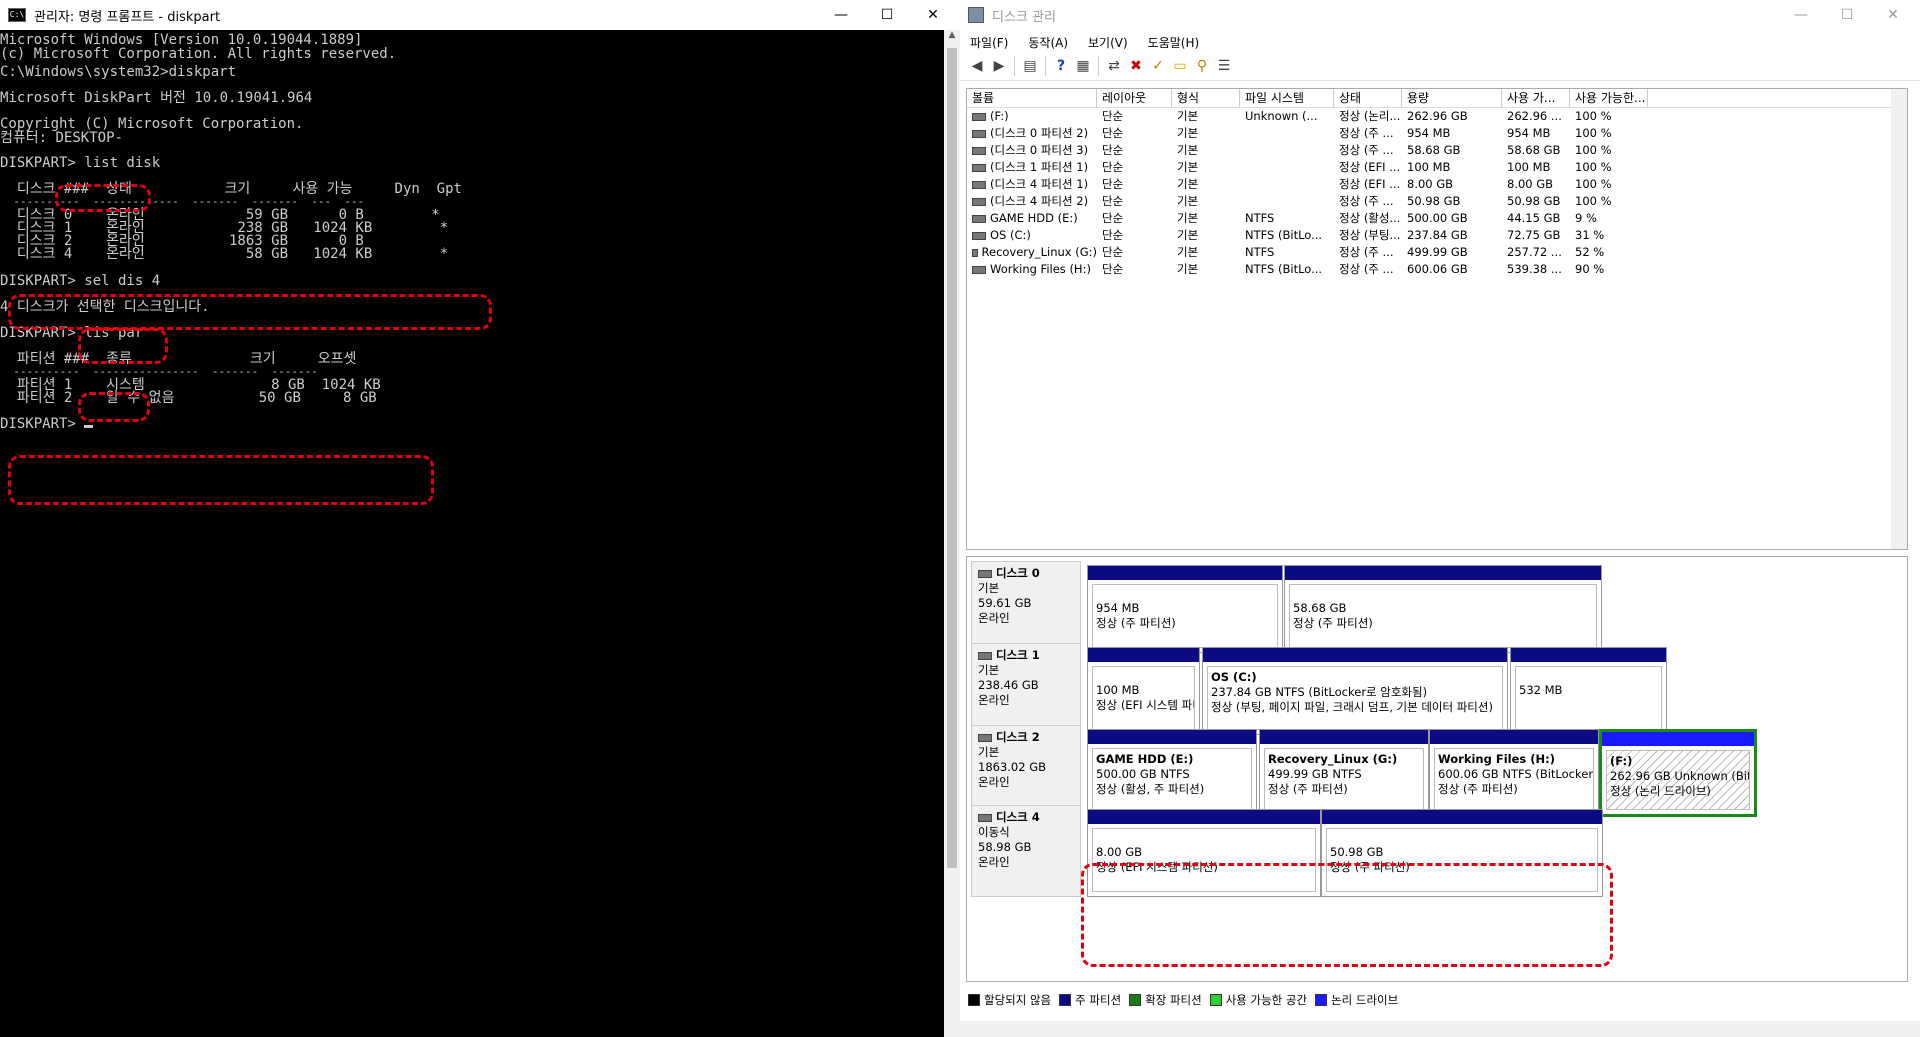 The width and height of the screenshot is (1920, 1037). I want to click on cmd-titlebar: C:\ 관리자: 명령 프롬프트 - diskpart, so click(480, 15).